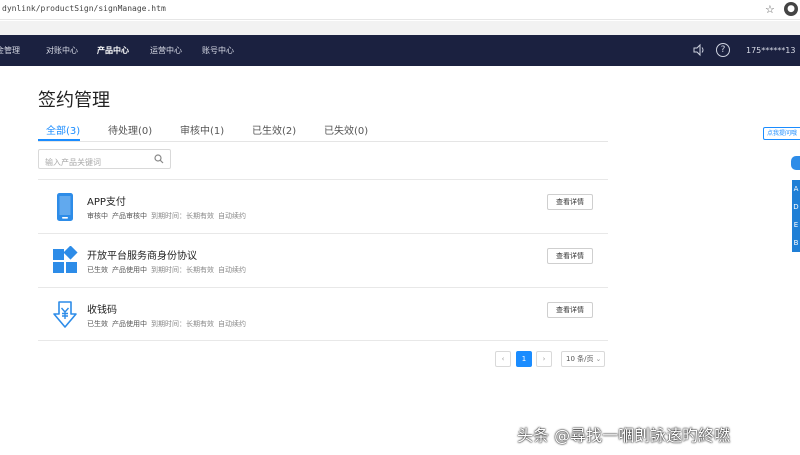 The height and width of the screenshot is (455, 800). I want to click on product-name: 开放平台服务商身份协议, so click(142, 256).